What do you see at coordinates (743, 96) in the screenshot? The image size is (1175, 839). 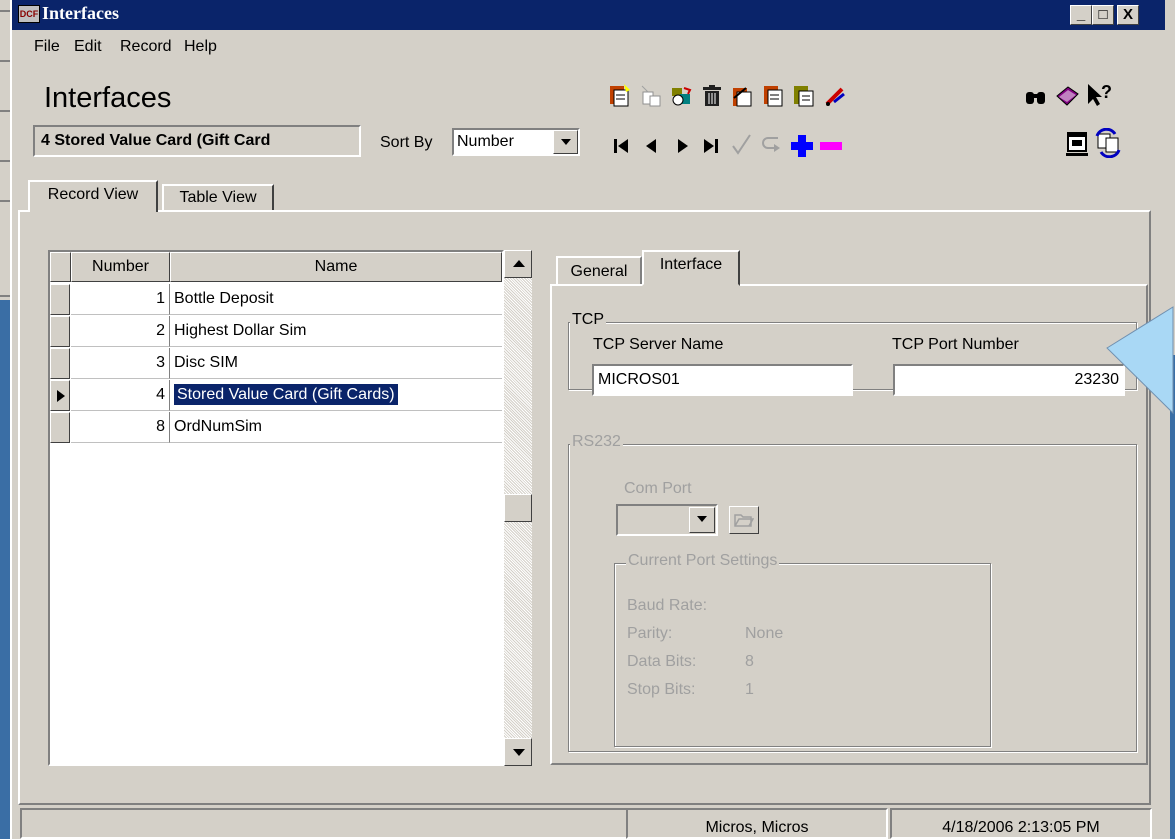 I see `clipboard-icon` at bounding box center [743, 96].